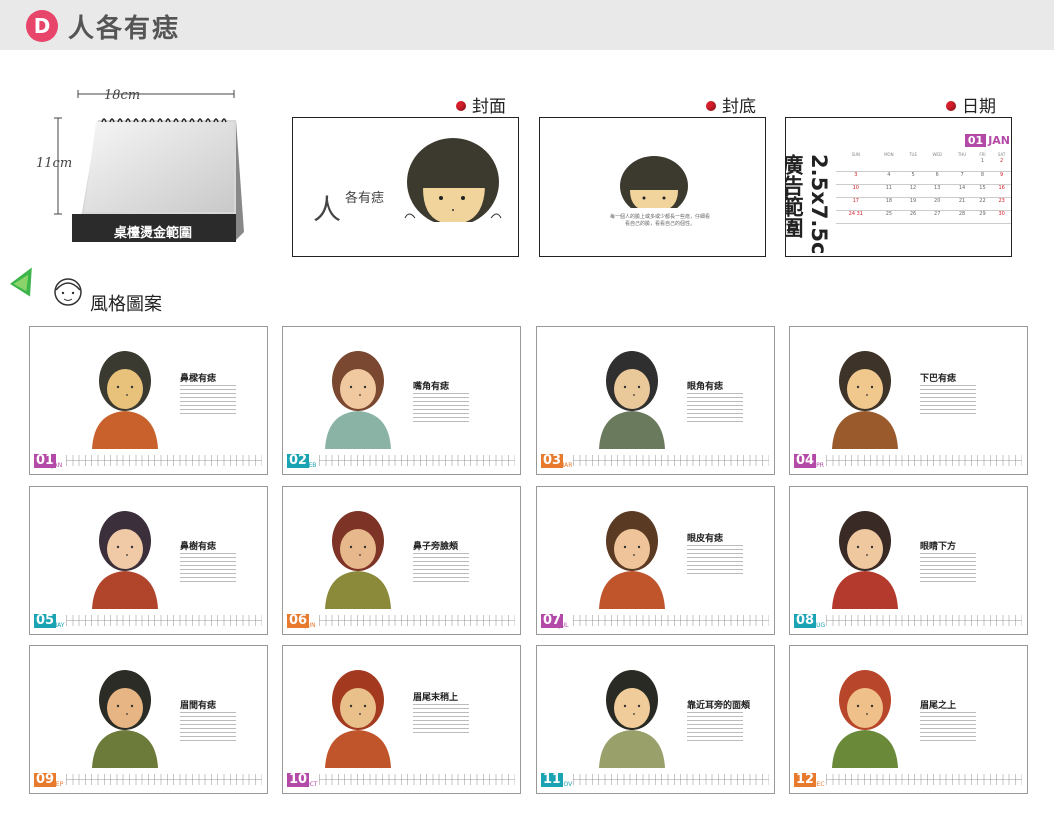 The width and height of the screenshot is (1054, 817). What do you see at coordinates (152, 233) in the screenshot?
I see `gold-foil-label: 桌檯燙金範圍` at bounding box center [152, 233].